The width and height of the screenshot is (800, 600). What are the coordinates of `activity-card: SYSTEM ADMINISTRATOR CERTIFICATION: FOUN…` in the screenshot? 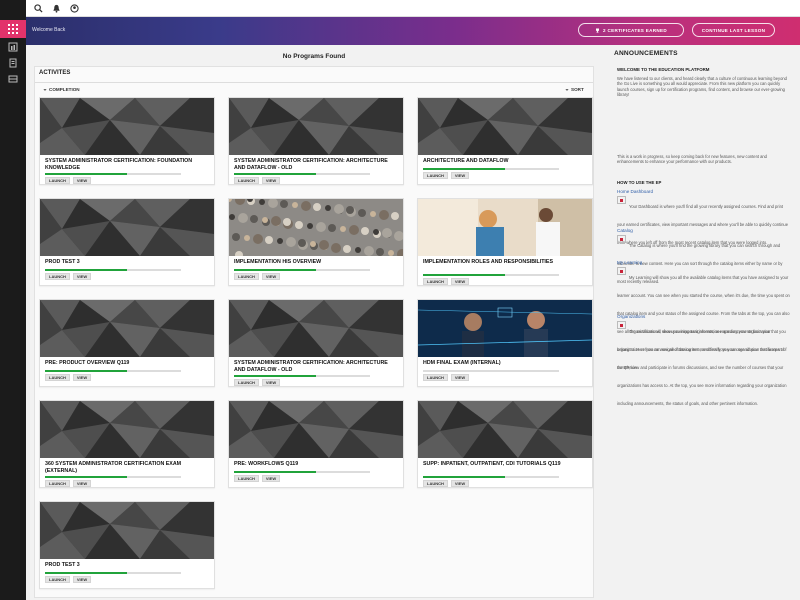 It's located at (127, 141).